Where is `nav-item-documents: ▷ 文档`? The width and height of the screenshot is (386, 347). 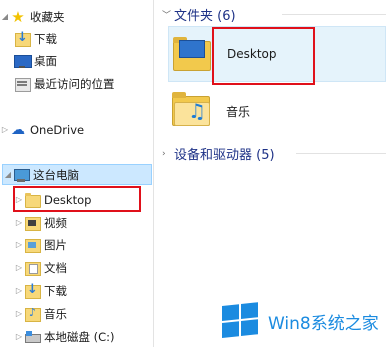
nav-item-documents: ▷ 文档 is located at coordinates (90, 267).